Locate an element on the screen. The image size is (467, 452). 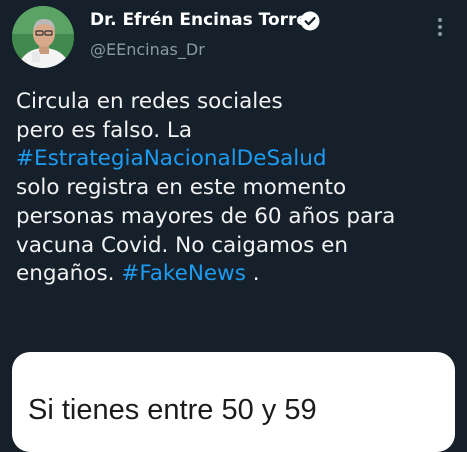
author-handle: @EEncinas_Dr is located at coordinates (147, 49).